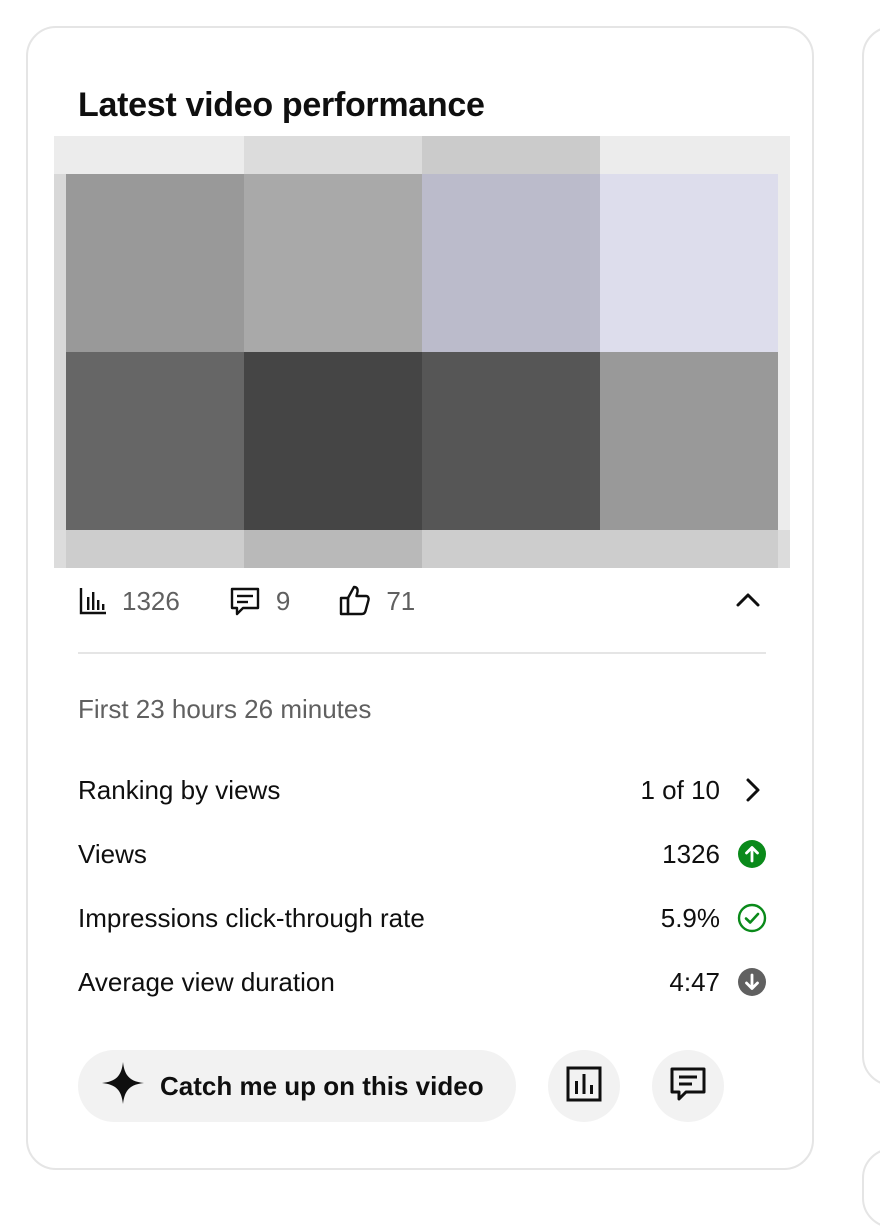 Image resolution: width=880 pixels, height=1228 pixels. What do you see at coordinates (401, 600) in the screenshot?
I see `likes-count: 71` at bounding box center [401, 600].